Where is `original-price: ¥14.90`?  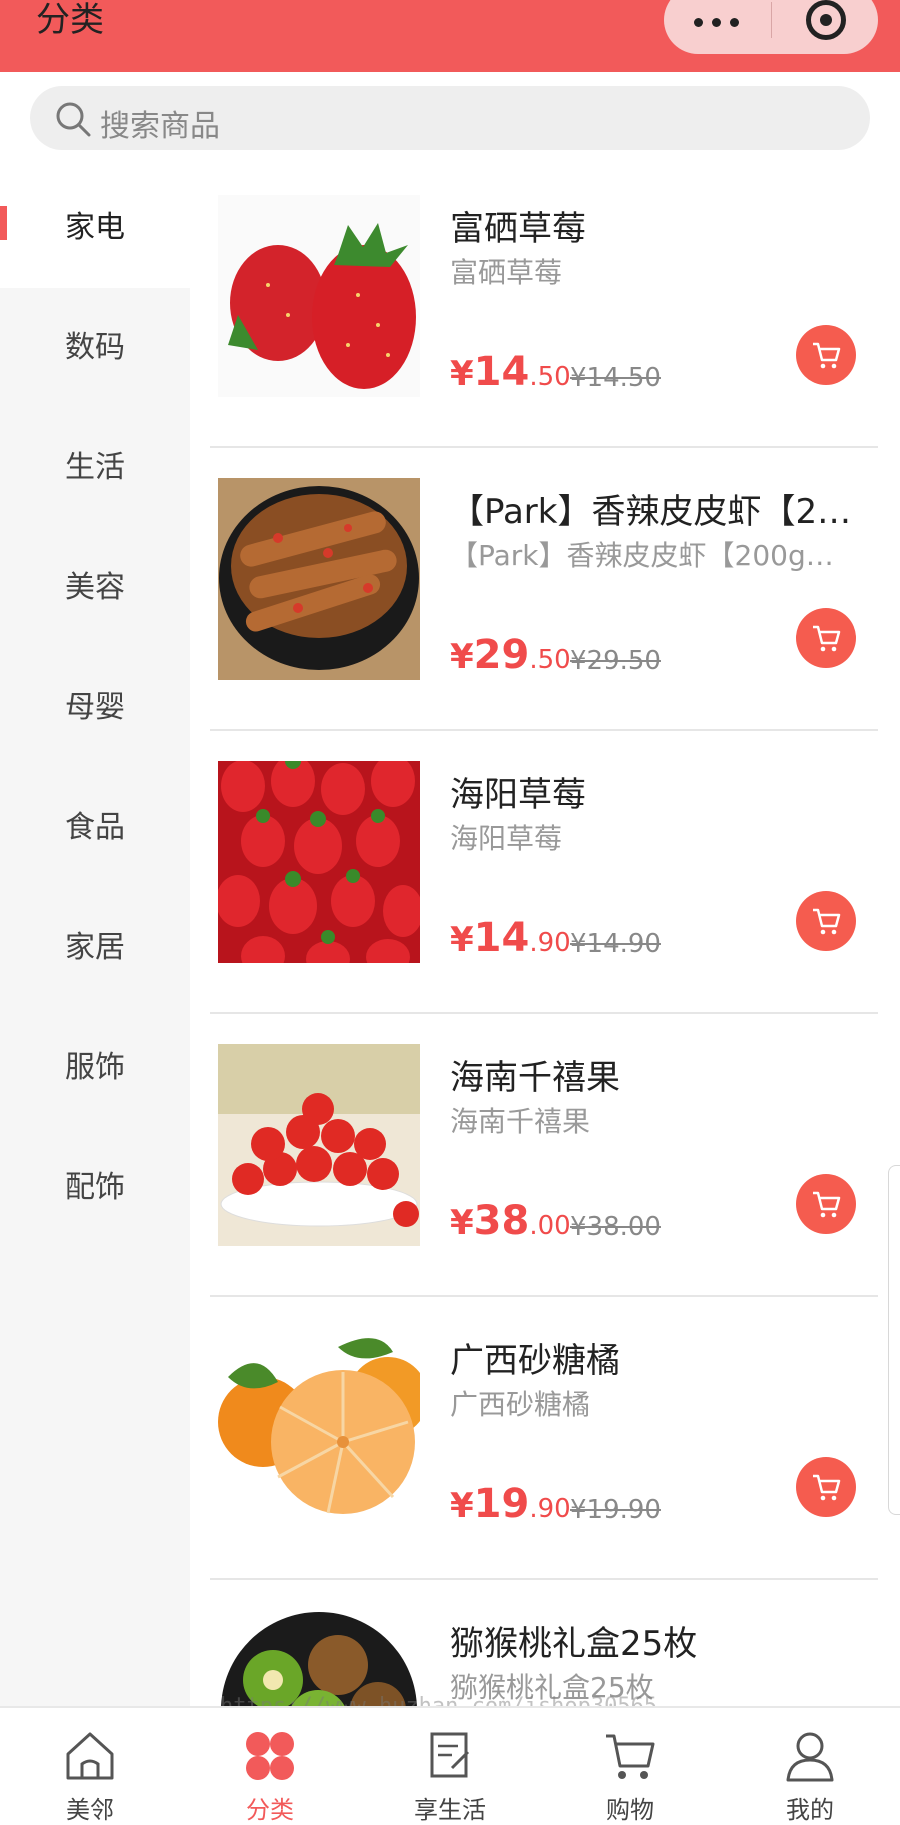 original-price: ¥14.90 is located at coordinates (615, 944).